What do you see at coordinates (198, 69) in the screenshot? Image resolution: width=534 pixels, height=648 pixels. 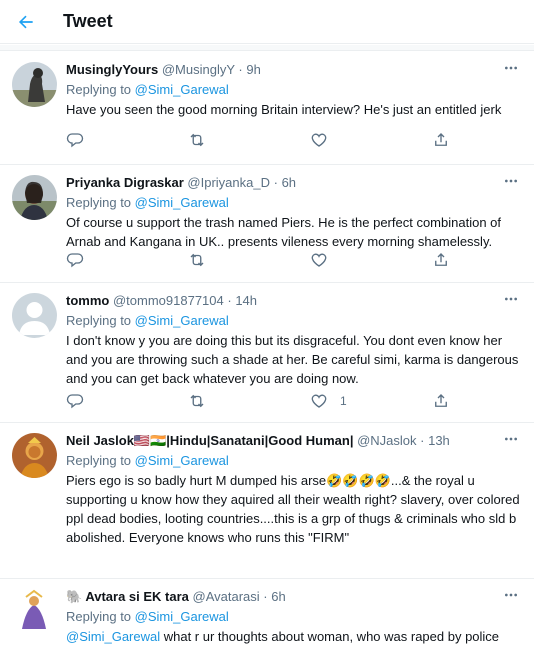 I see `user-handle: @MusinglyY` at bounding box center [198, 69].